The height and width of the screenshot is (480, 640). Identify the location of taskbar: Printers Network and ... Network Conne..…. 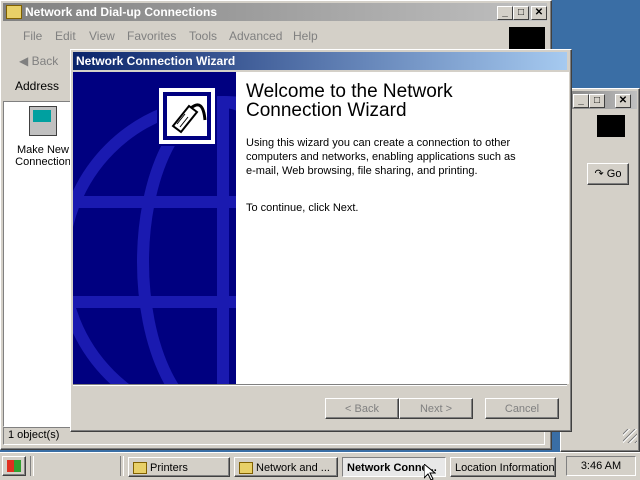
(320, 466).